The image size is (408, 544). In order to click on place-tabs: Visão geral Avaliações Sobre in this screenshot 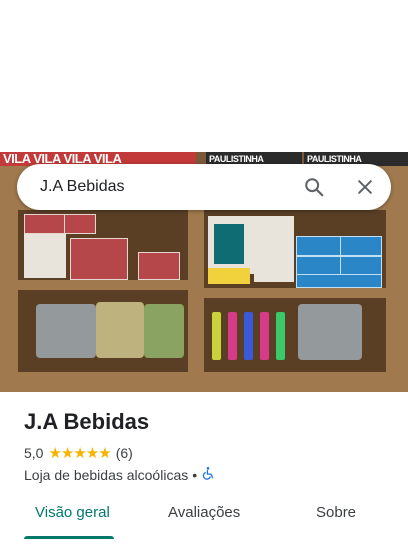, I will do `click(204, 518)`.